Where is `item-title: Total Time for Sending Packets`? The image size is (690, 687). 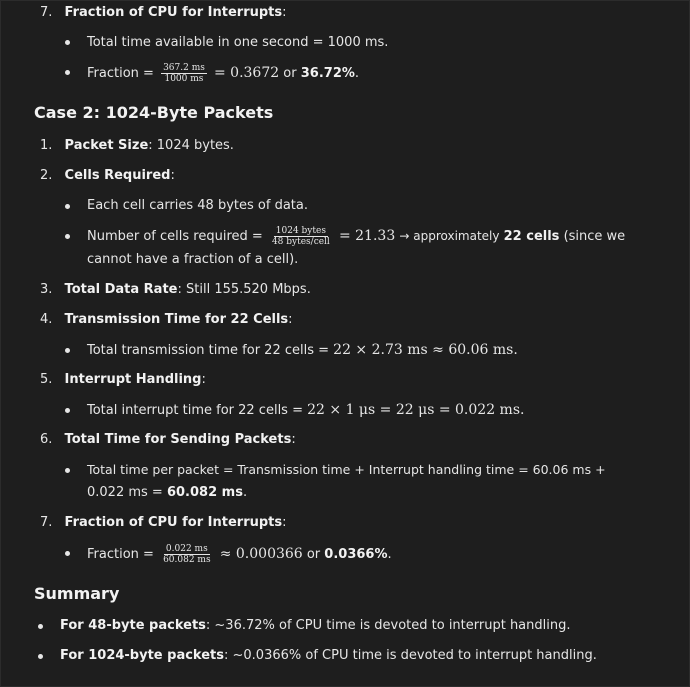
item-title: Total Time for Sending Packets is located at coordinates (178, 439).